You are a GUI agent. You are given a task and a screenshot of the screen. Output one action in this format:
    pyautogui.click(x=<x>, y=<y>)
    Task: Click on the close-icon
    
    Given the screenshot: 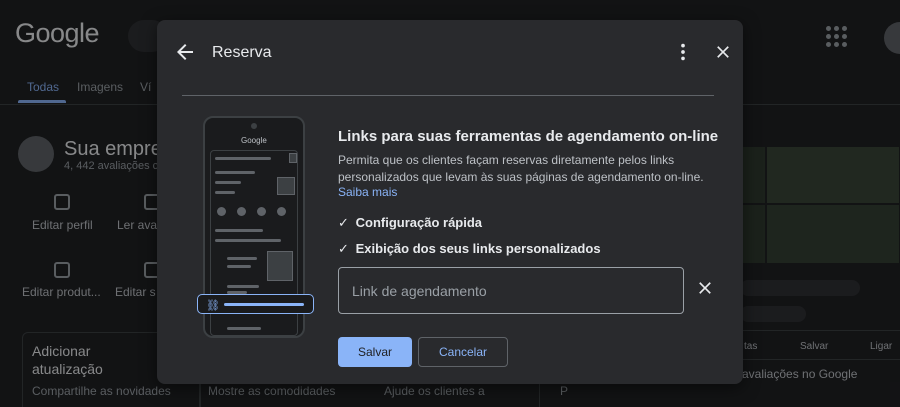 What is the action you would take?
    pyautogui.click(x=723, y=52)
    